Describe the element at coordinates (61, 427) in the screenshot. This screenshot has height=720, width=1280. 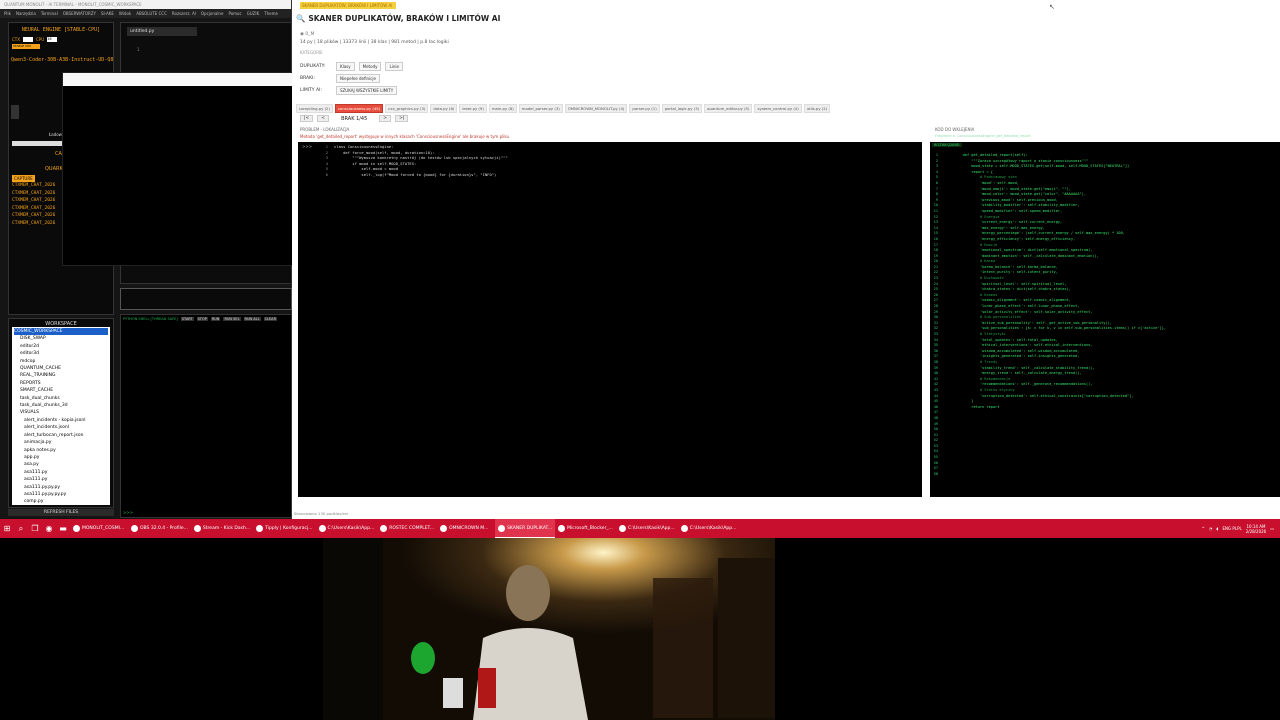
I see `tree-item: alert_incidents.jsonl` at that location.